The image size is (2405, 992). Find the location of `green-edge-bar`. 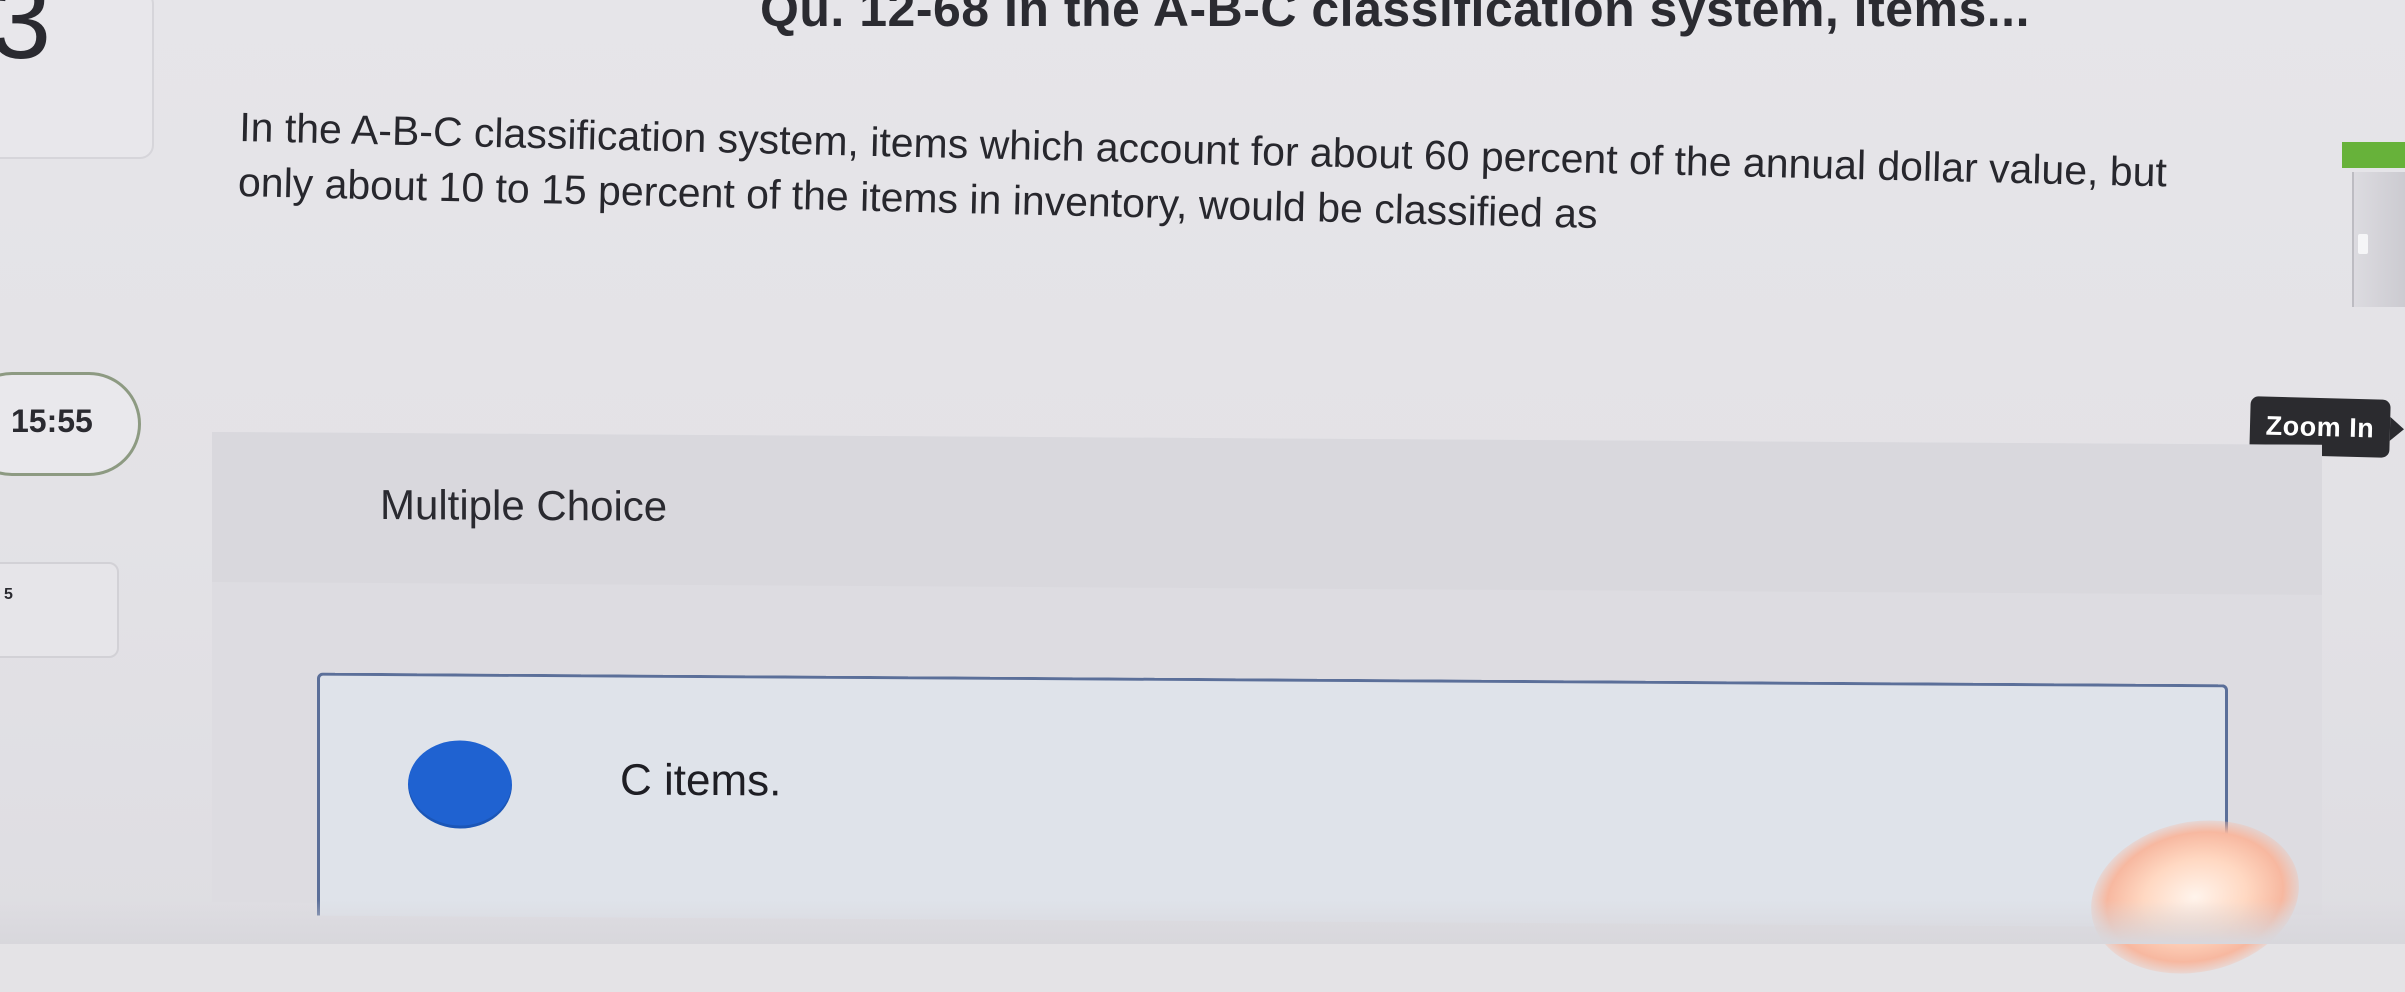

green-edge-bar is located at coordinates (2373, 155).